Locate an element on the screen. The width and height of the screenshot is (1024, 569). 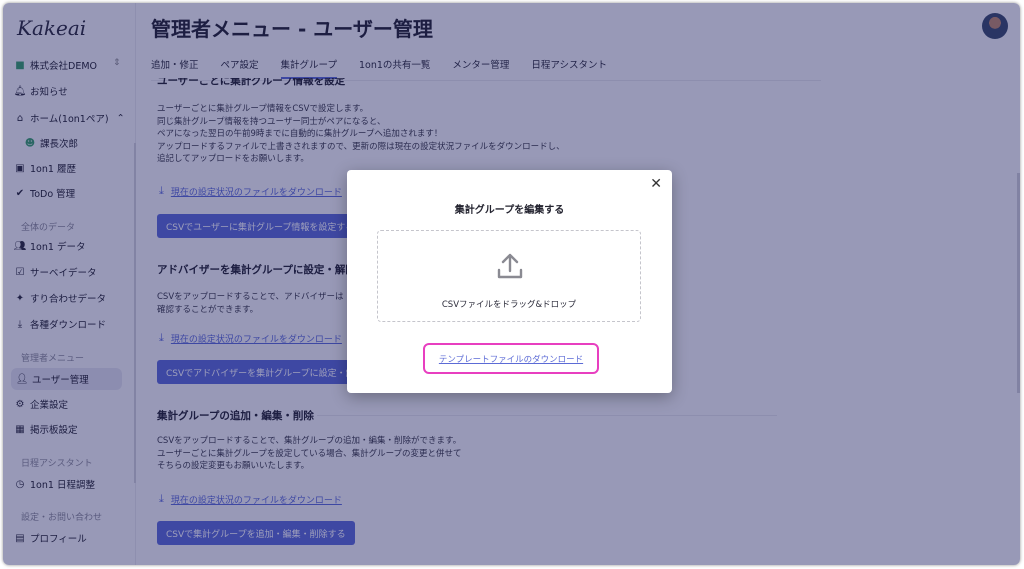
template-download-link: テンプレートファイルのダウンロード is located at coordinates (511, 359).